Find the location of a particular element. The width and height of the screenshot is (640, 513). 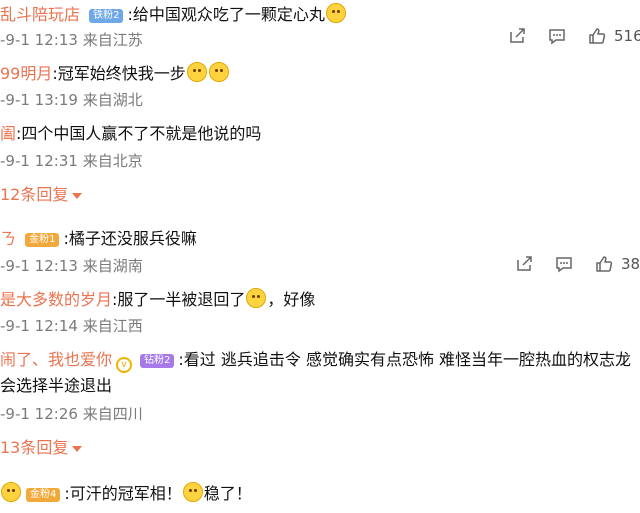

comment-2: 99明月:冠军始终快我一步 is located at coordinates (115, 73).